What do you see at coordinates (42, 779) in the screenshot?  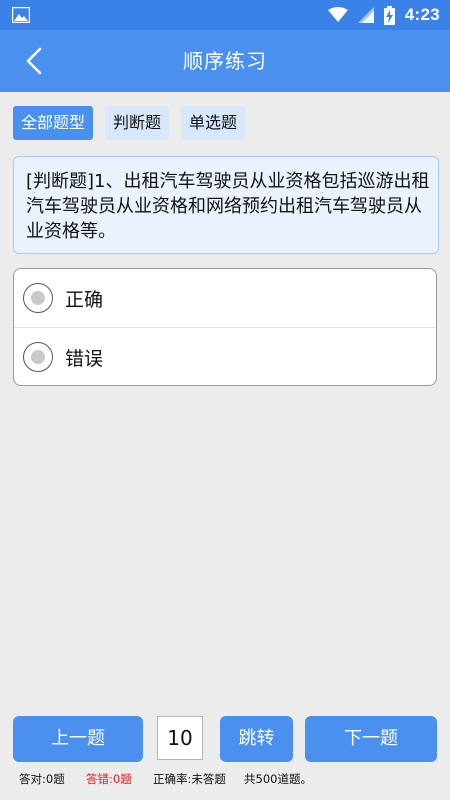 I see `correct-count: 答对:0题` at bounding box center [42, 779].